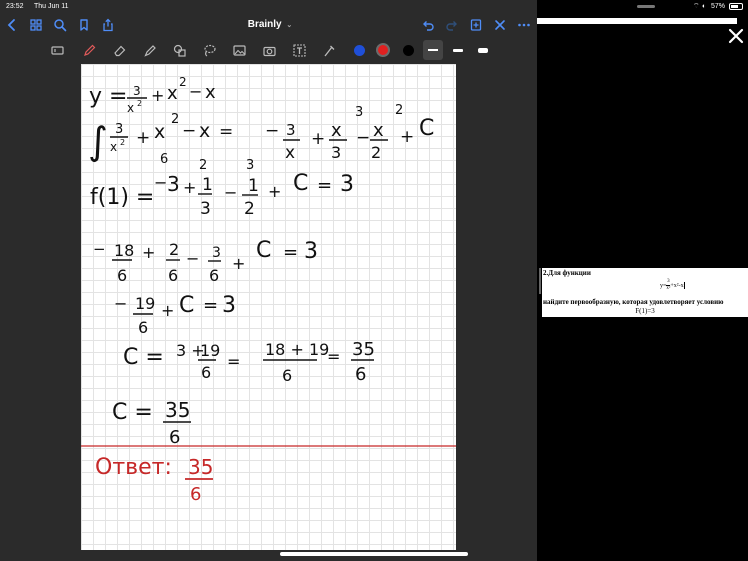 The image size is (748, 561). What do you see at coordinates (152, 95) in the screenshot?
I see `notes-line-1: y = 3 x 2 + x 2 − x` at bounding box center [152, 95].